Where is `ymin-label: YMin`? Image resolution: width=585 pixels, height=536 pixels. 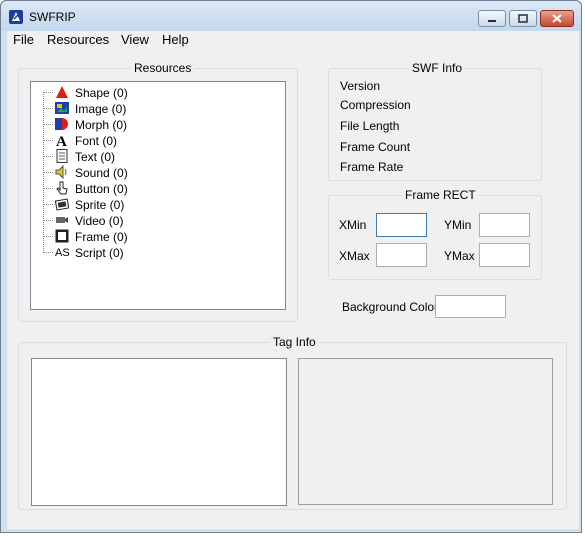 ymin-label: YMin is located at coordinates (458, 225).